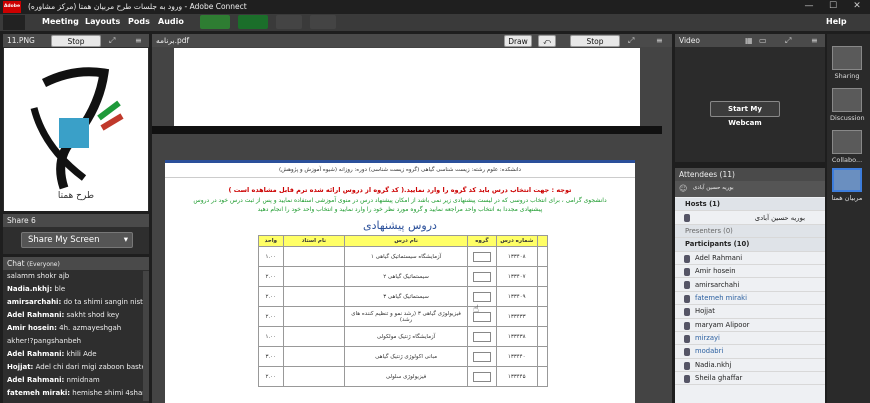  What do you see at coordinates (750, 379) in the screenshot?
I see `attendee-row: Sheila ghaffar` at bounding box center [750, 379].